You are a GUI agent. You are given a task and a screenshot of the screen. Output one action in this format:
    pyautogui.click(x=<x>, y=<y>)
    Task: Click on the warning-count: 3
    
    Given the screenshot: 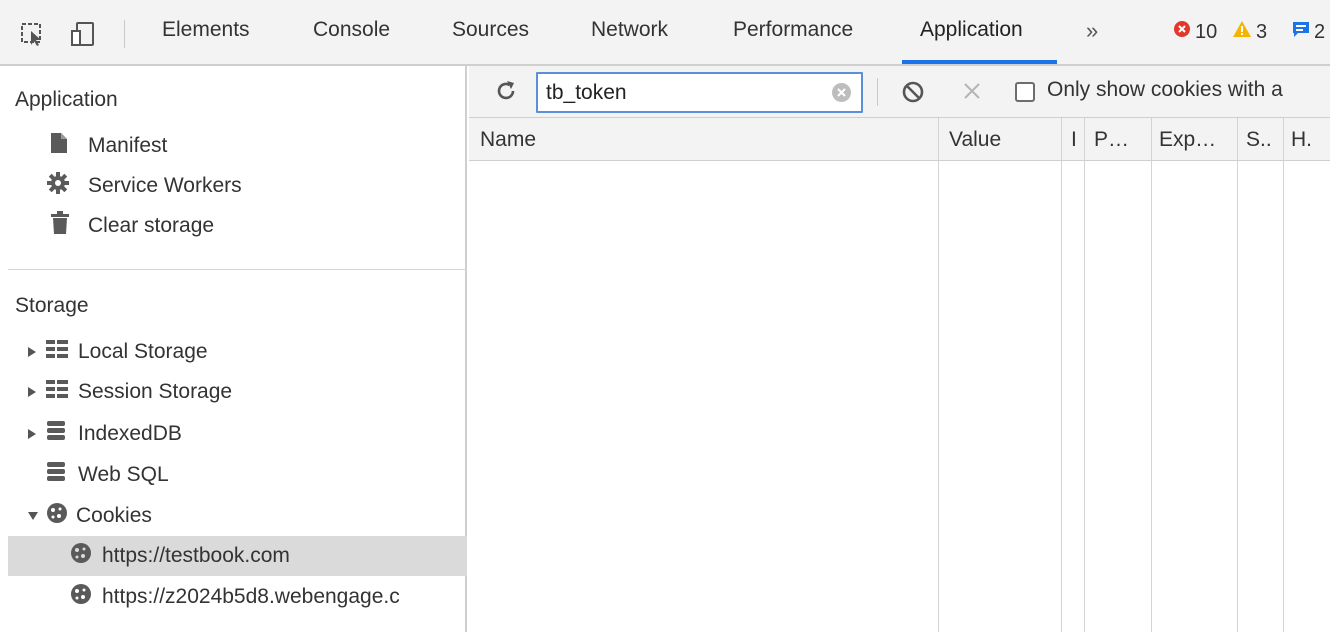 What is the action you would take?
    pyautogui.click(x=1262, y=31)
    